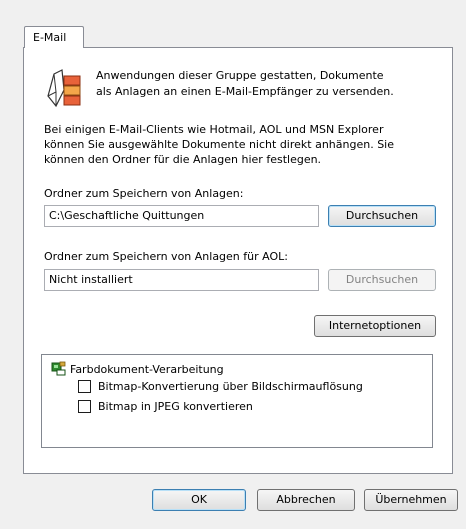 The height and width of the screenshot is (529, 466). Describe the element at coordinates (175, 406) in the screenshot. I see `bitmap-jpeg-label: Bitmap in JPEG konvertieren` at that location.